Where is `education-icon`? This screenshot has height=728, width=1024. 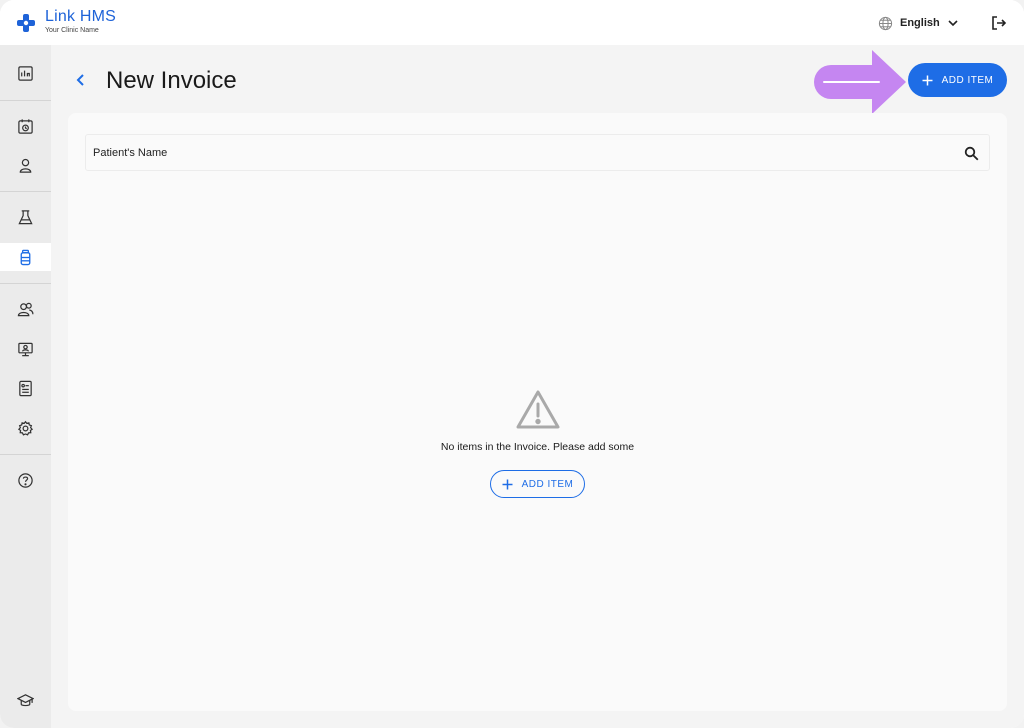
education-icon is located at coordinates (25, 699).